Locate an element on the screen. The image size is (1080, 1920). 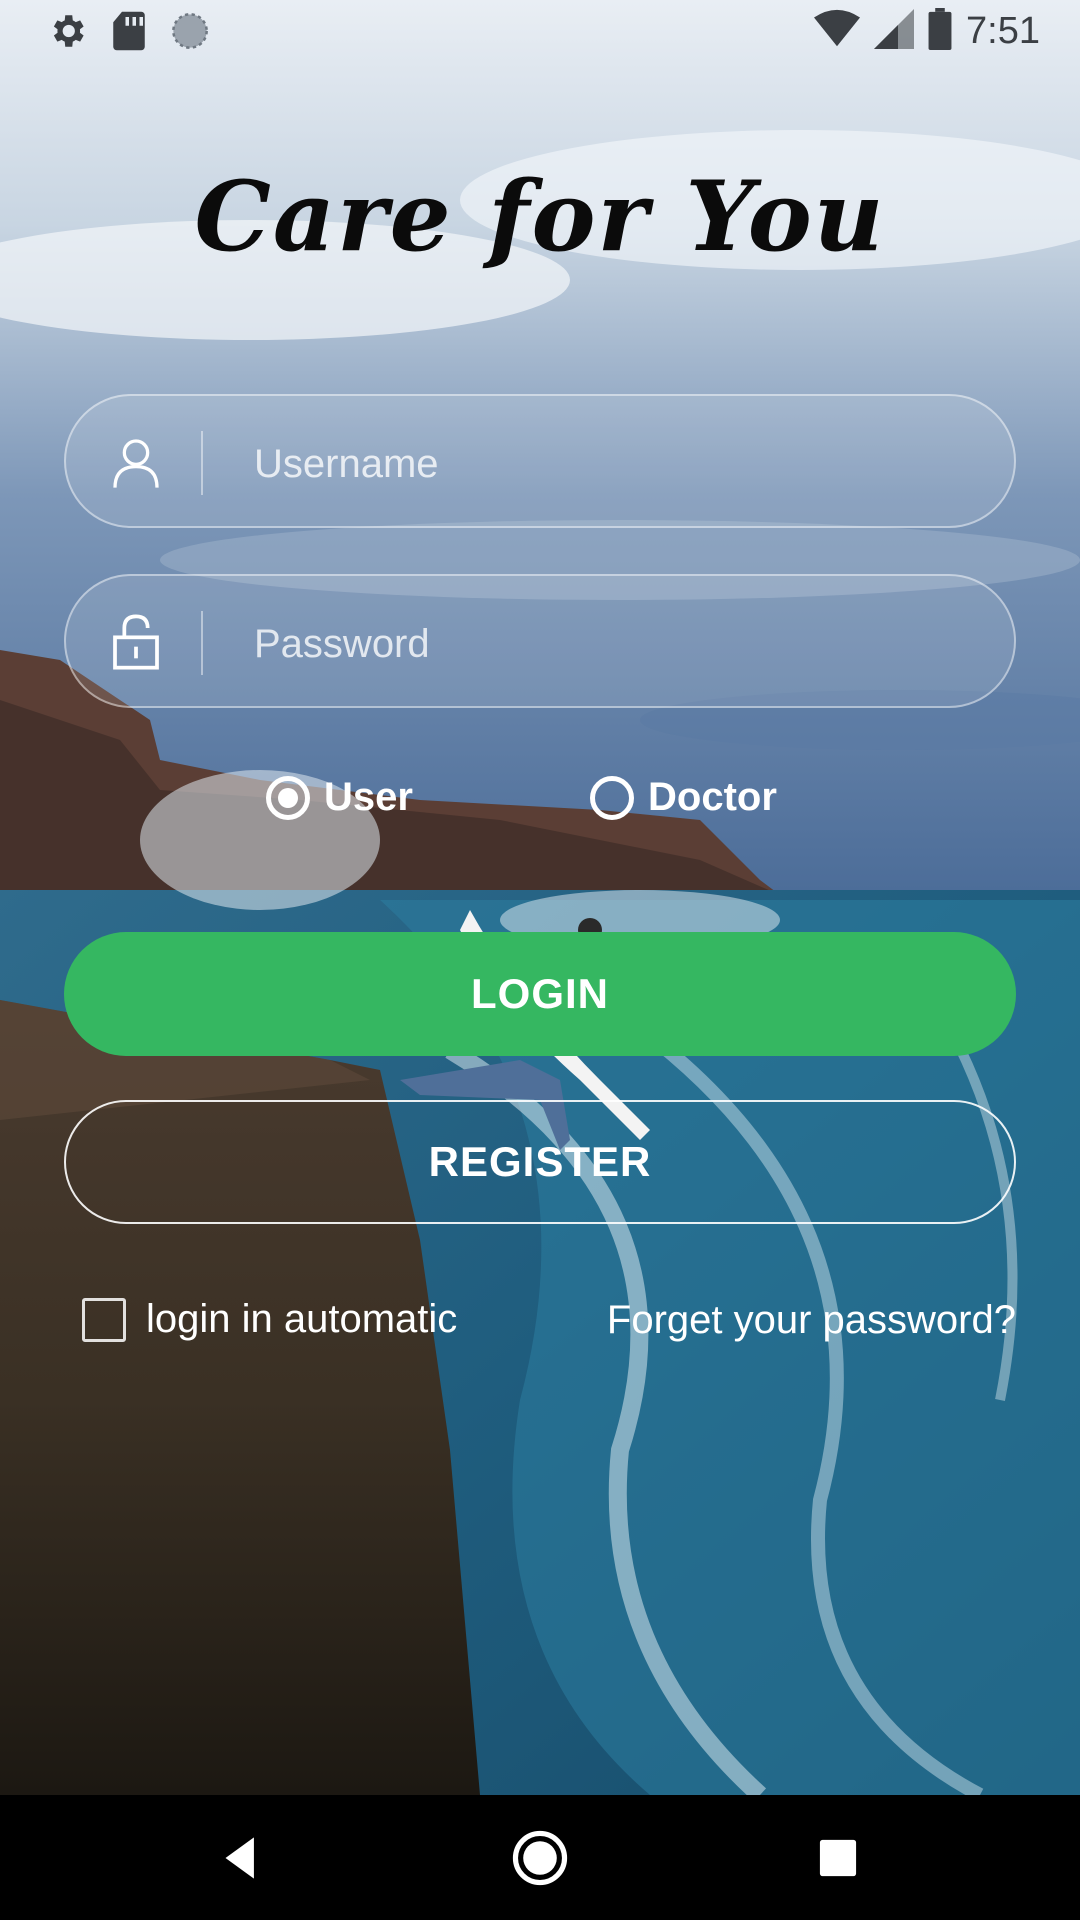
navigation-bar is located at coordinates (540, 1857).